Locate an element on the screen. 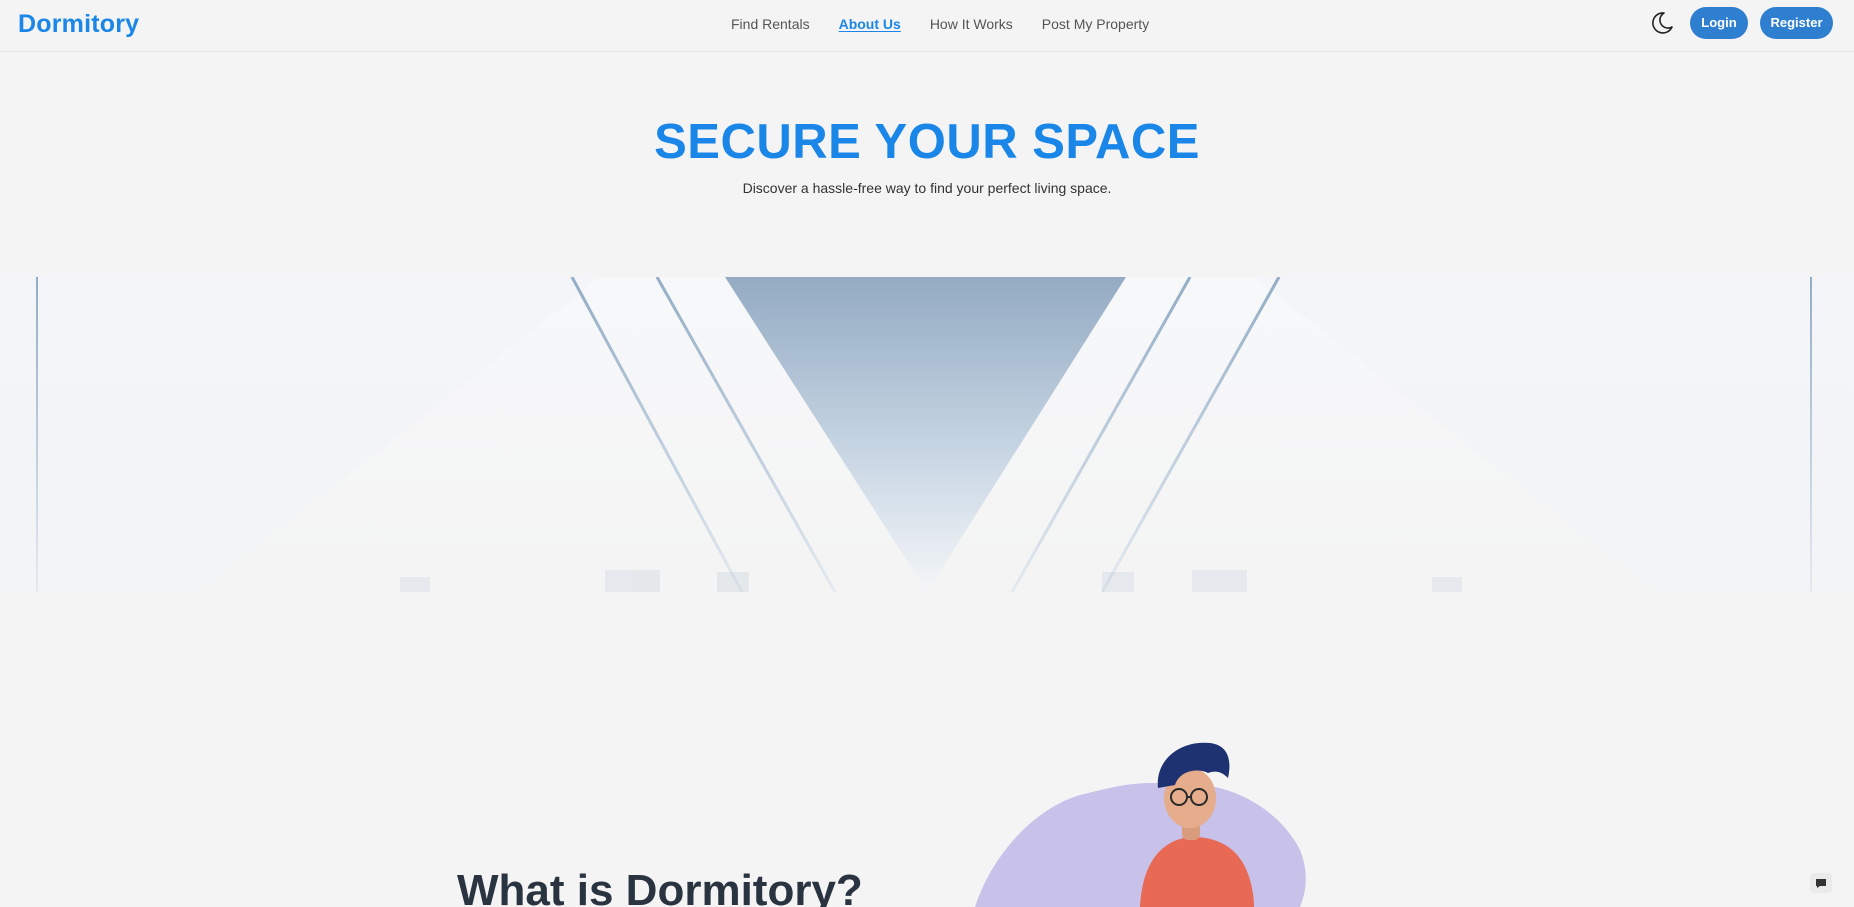  chat-icon is located at coordinates (1821, 883).